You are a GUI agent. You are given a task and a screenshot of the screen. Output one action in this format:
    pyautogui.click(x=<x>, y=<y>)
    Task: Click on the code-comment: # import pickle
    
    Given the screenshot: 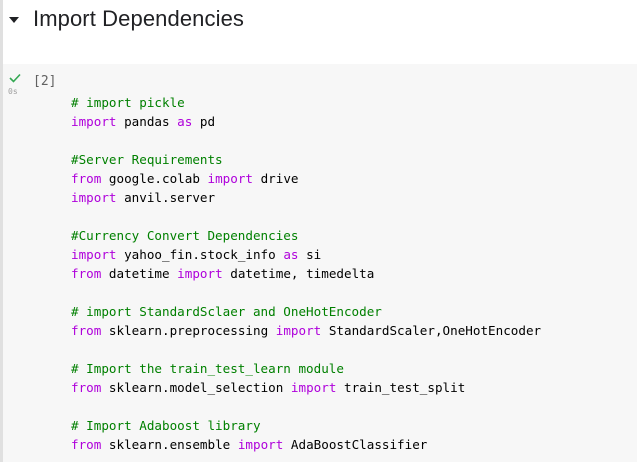 What is the action you would take?
    pyautogui.click(x=128, y=102)
    